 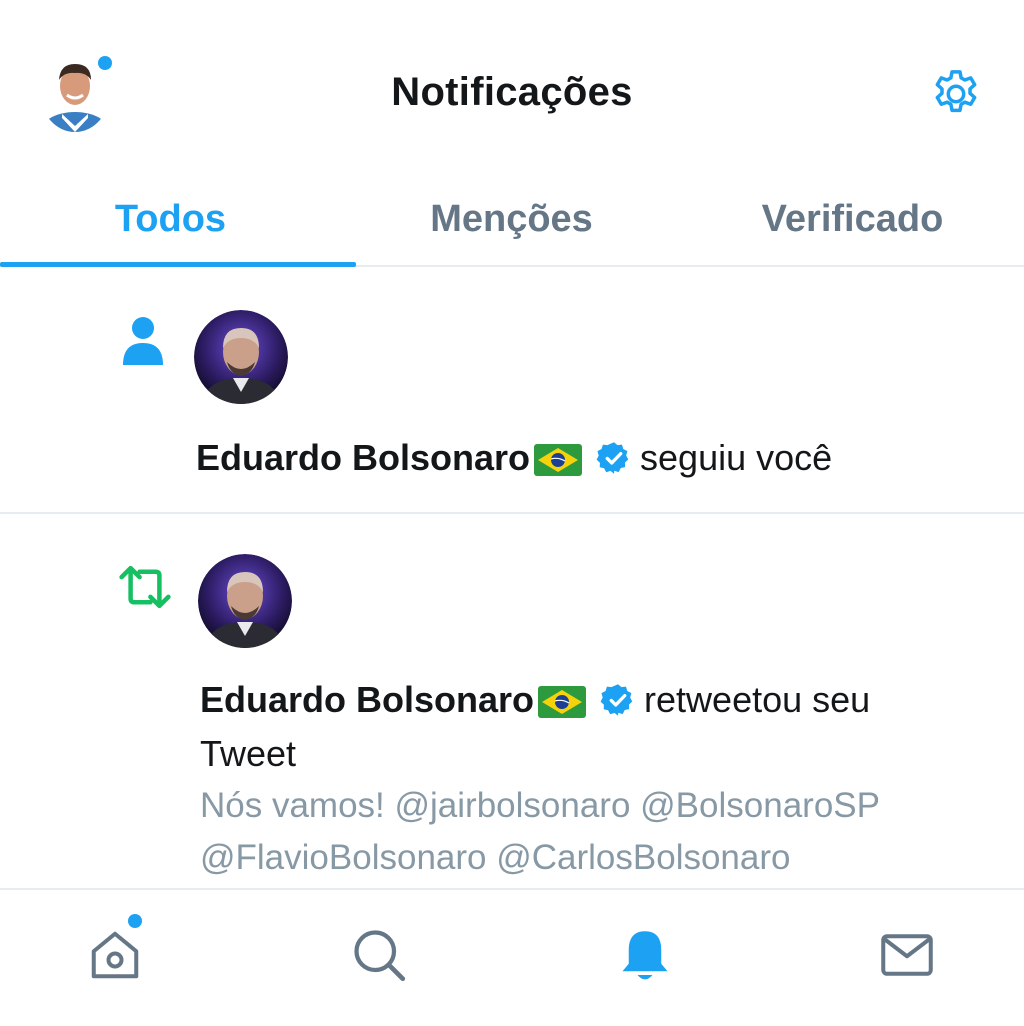 What do you see at coordinates (143, 341) in the screenshot?
I see `person-icon` at bounding box center [143, 341].